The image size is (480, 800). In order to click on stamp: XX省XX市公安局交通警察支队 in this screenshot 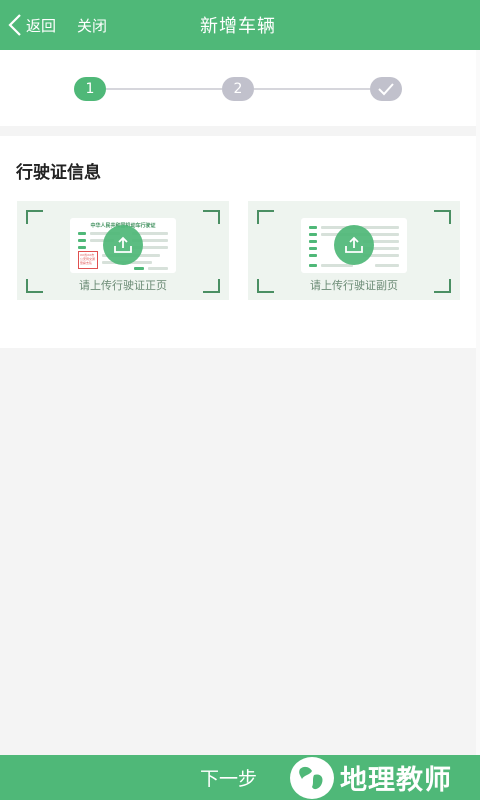, I will do `click(88, 260)`.